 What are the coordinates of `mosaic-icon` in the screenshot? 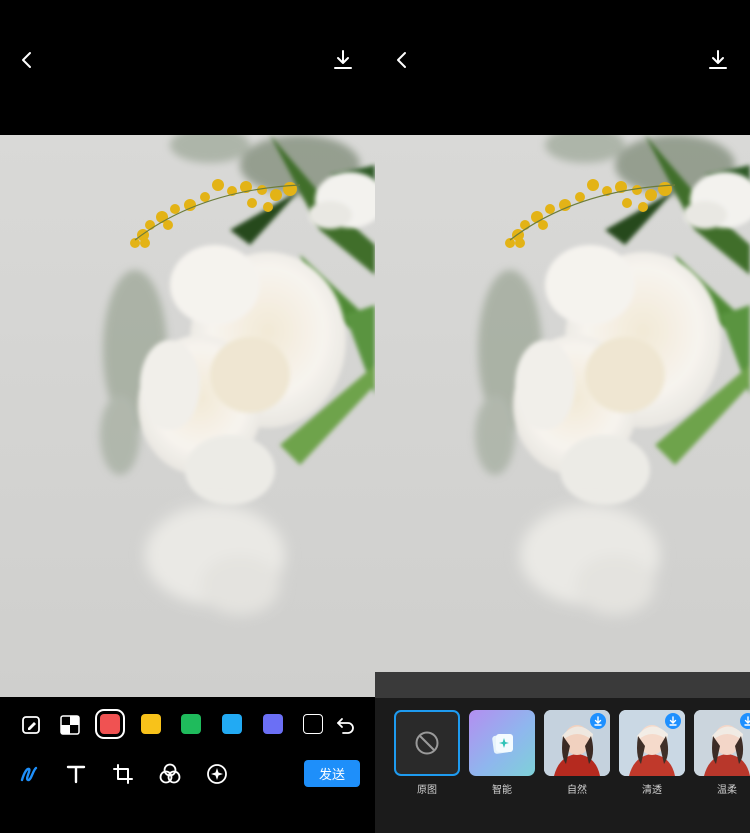 It's located at (70, 725).